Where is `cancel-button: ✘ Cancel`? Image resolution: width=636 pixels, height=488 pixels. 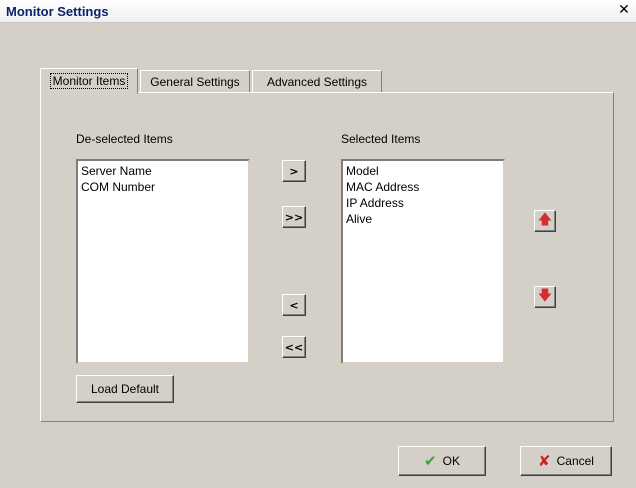 cancel-button: ✘ Cancel is located at coordinates (566, 461).